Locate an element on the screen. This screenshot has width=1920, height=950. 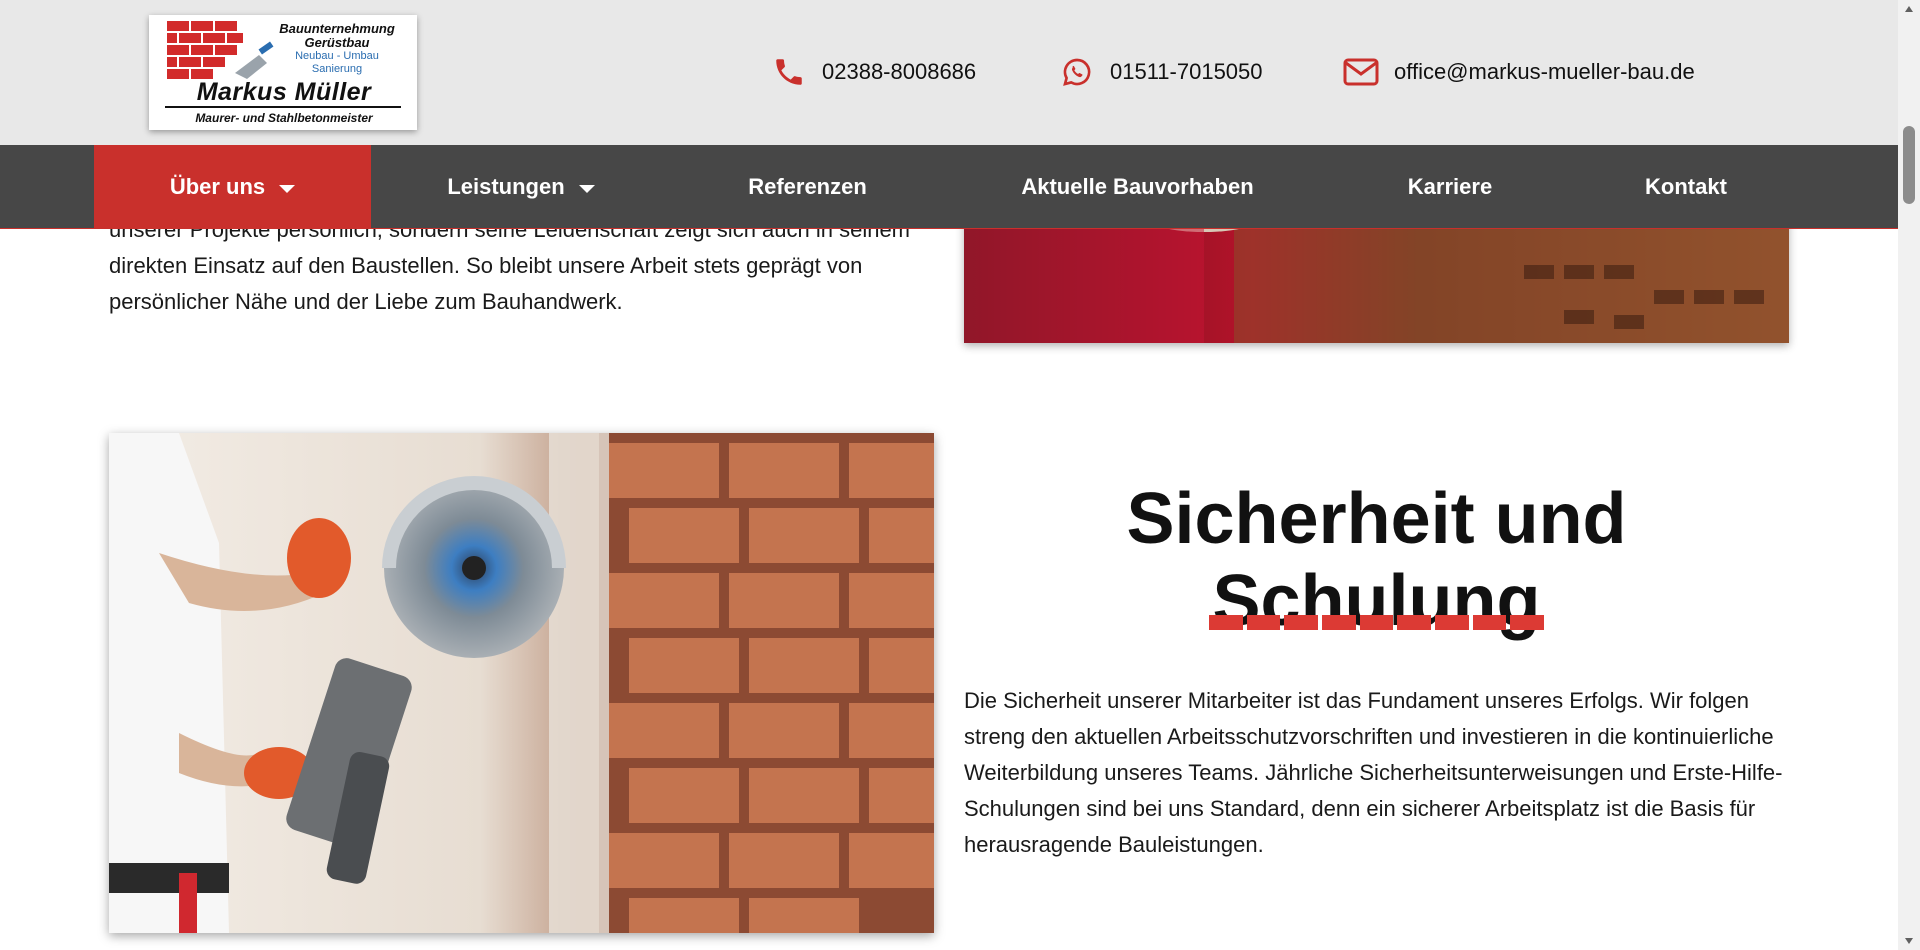
contact-email: office@markus-mueller-bau.de is located at coordinates (1518, 72).